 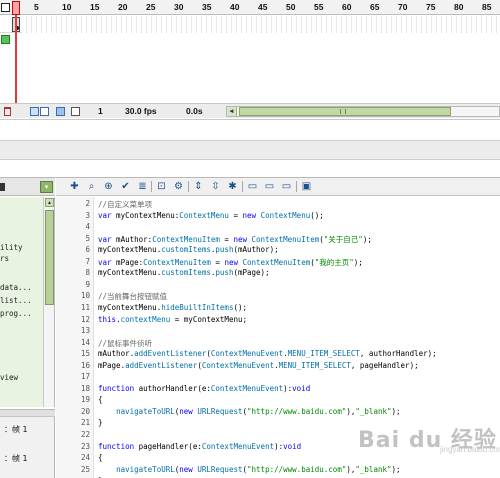 I want to click on layer-color-icon, so click(x=5, y=39).